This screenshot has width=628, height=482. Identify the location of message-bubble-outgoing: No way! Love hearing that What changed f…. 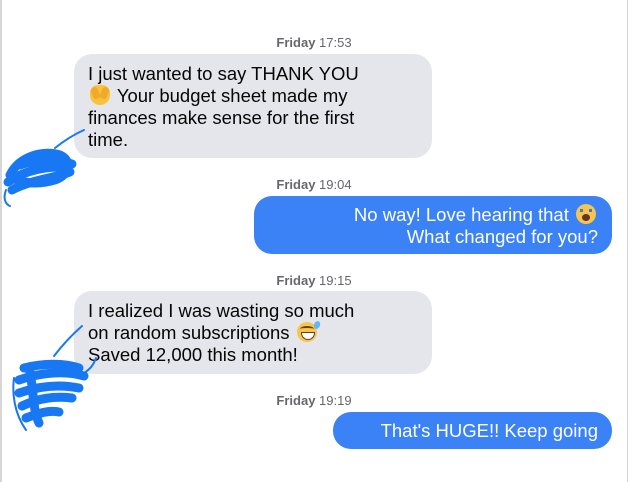
(433, 225).